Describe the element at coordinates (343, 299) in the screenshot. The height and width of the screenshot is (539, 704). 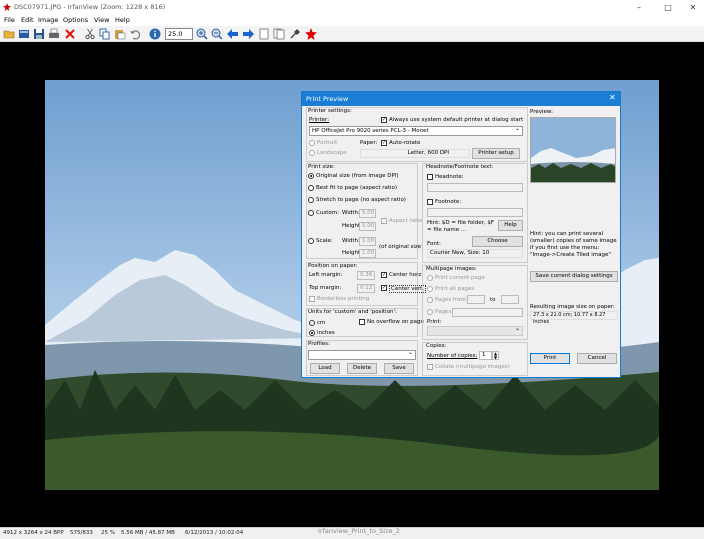
I see `borderless-label: Borderless printing` at that location.